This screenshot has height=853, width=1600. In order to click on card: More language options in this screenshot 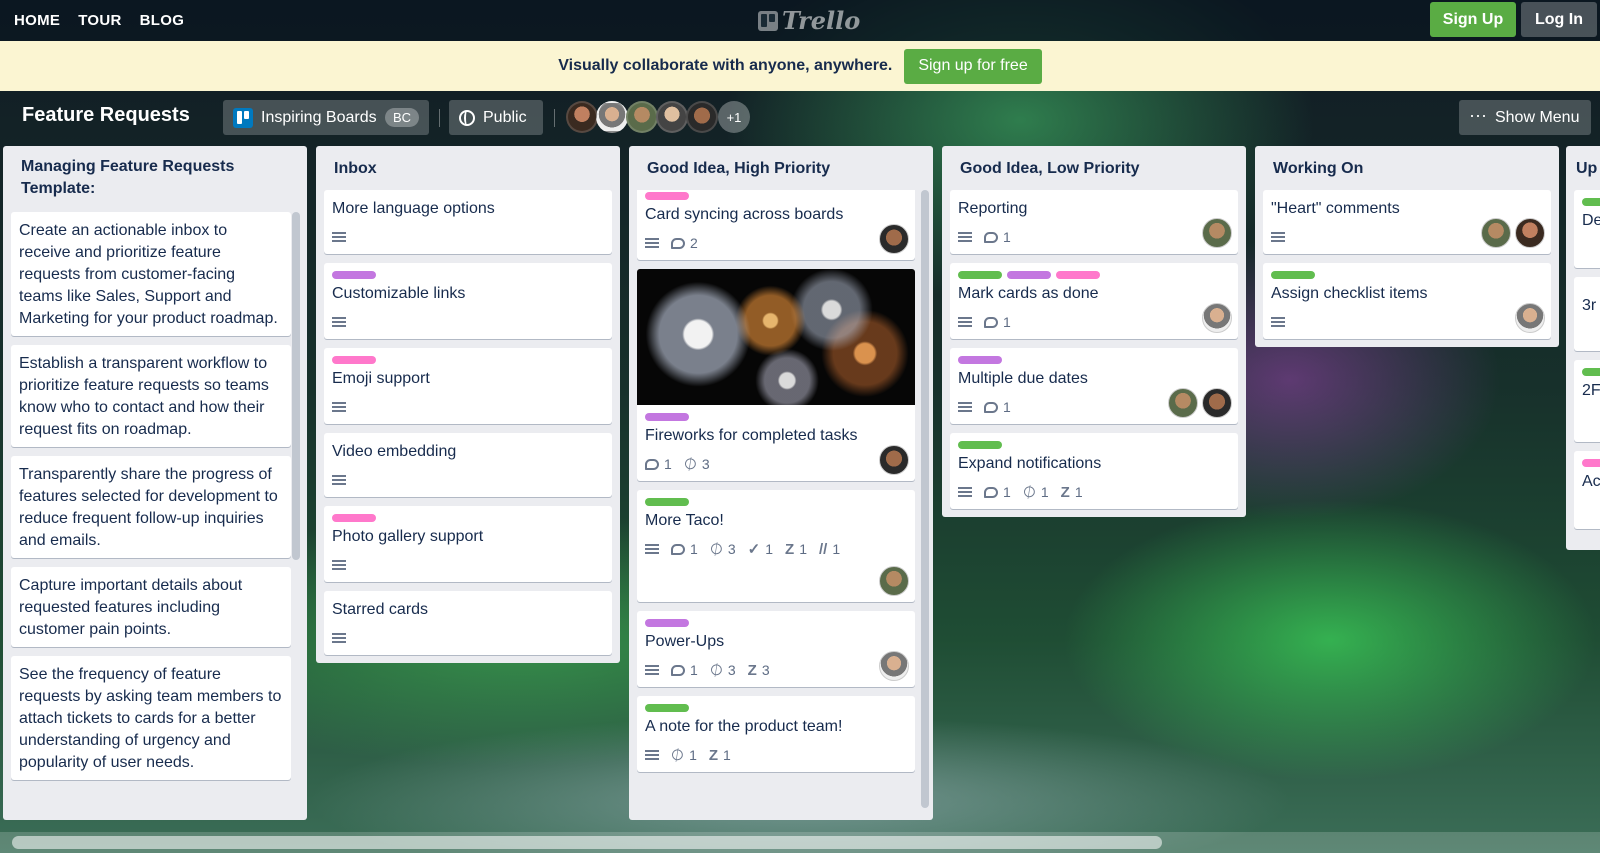, I will do `click(468, 222)`.